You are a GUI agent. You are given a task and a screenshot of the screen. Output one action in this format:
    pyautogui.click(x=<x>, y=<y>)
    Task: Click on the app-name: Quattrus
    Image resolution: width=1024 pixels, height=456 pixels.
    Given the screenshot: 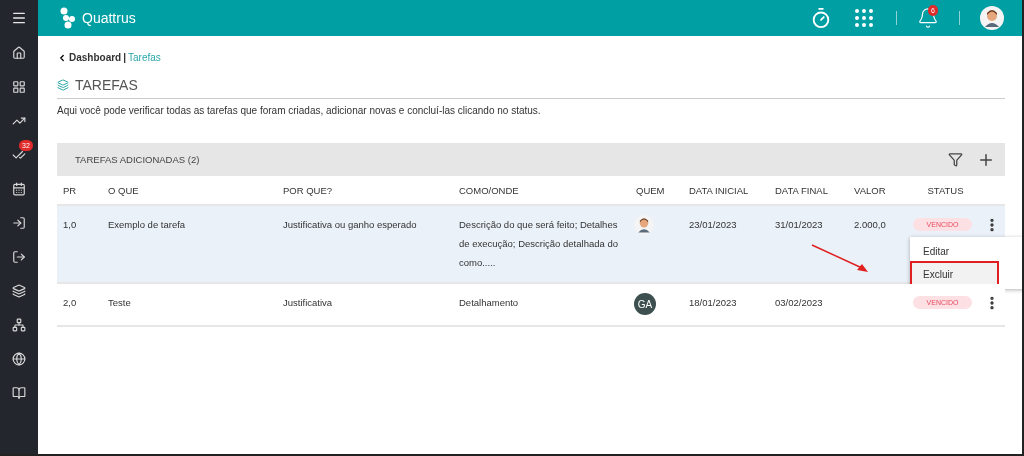 What is the action you would take?
    pyautogui.click(x=109, y=18)
    